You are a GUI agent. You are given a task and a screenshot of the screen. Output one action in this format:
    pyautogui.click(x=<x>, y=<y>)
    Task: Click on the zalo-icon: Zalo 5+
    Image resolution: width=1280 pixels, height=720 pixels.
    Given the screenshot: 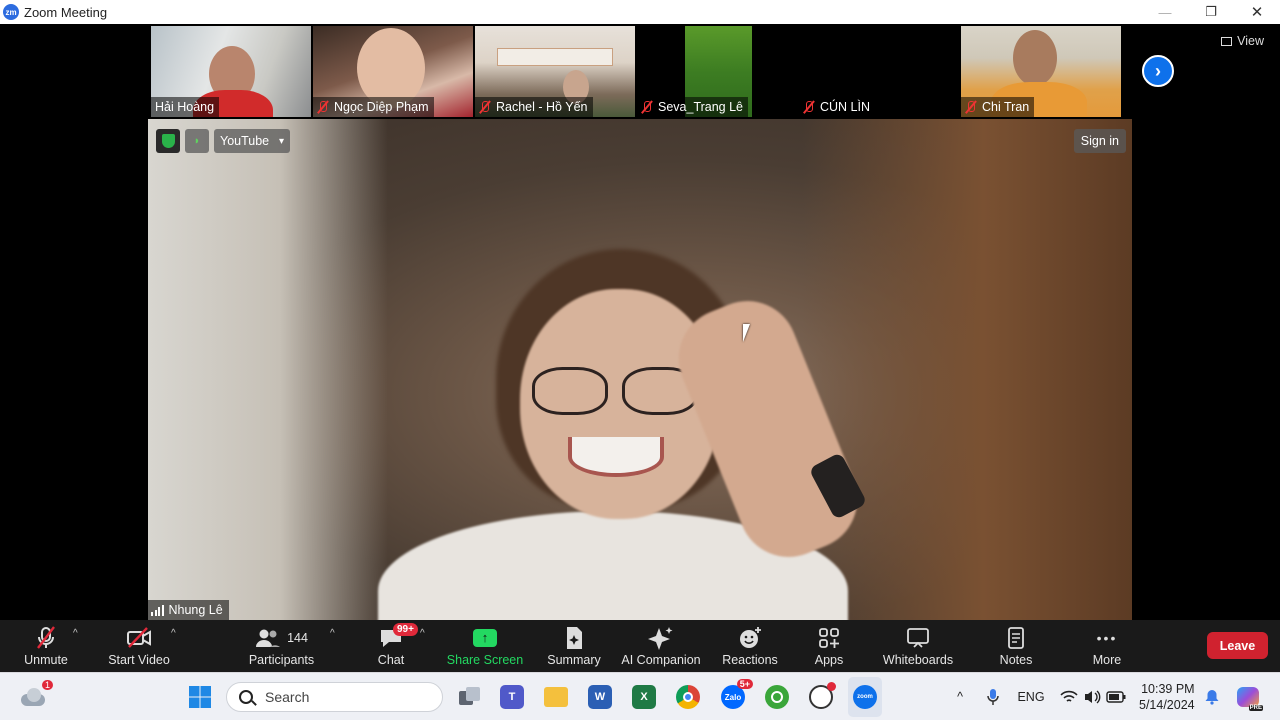 What is the action you would take?
    pyautogui.click(x=737, y=694)
    